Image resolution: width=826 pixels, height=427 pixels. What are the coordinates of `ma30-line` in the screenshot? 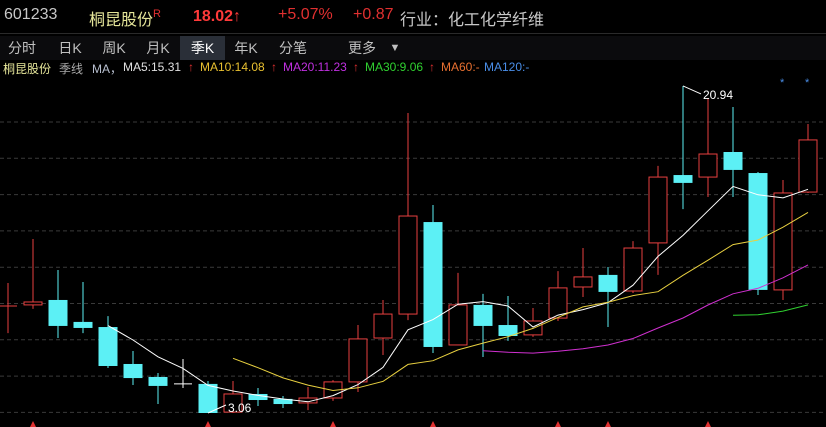 It's located at (770, 310).